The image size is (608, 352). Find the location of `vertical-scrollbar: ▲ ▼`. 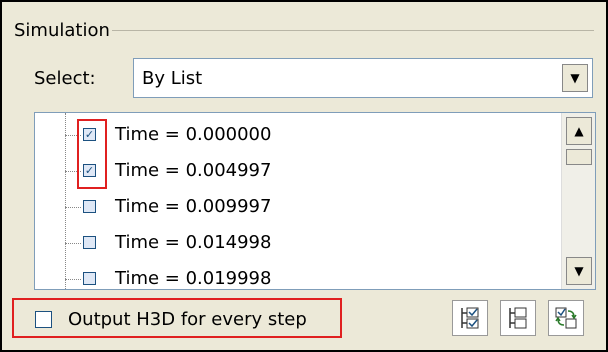

vertical-scrollbar: ▲ ▼ is located at coordinates (578, 201).